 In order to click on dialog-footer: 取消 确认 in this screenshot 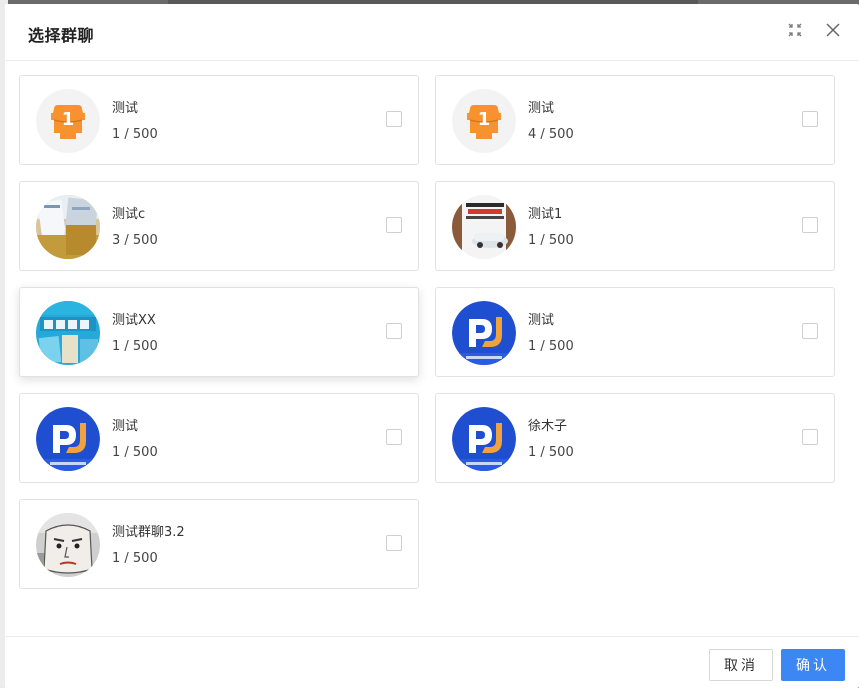, I will do `click(432, 662)`.